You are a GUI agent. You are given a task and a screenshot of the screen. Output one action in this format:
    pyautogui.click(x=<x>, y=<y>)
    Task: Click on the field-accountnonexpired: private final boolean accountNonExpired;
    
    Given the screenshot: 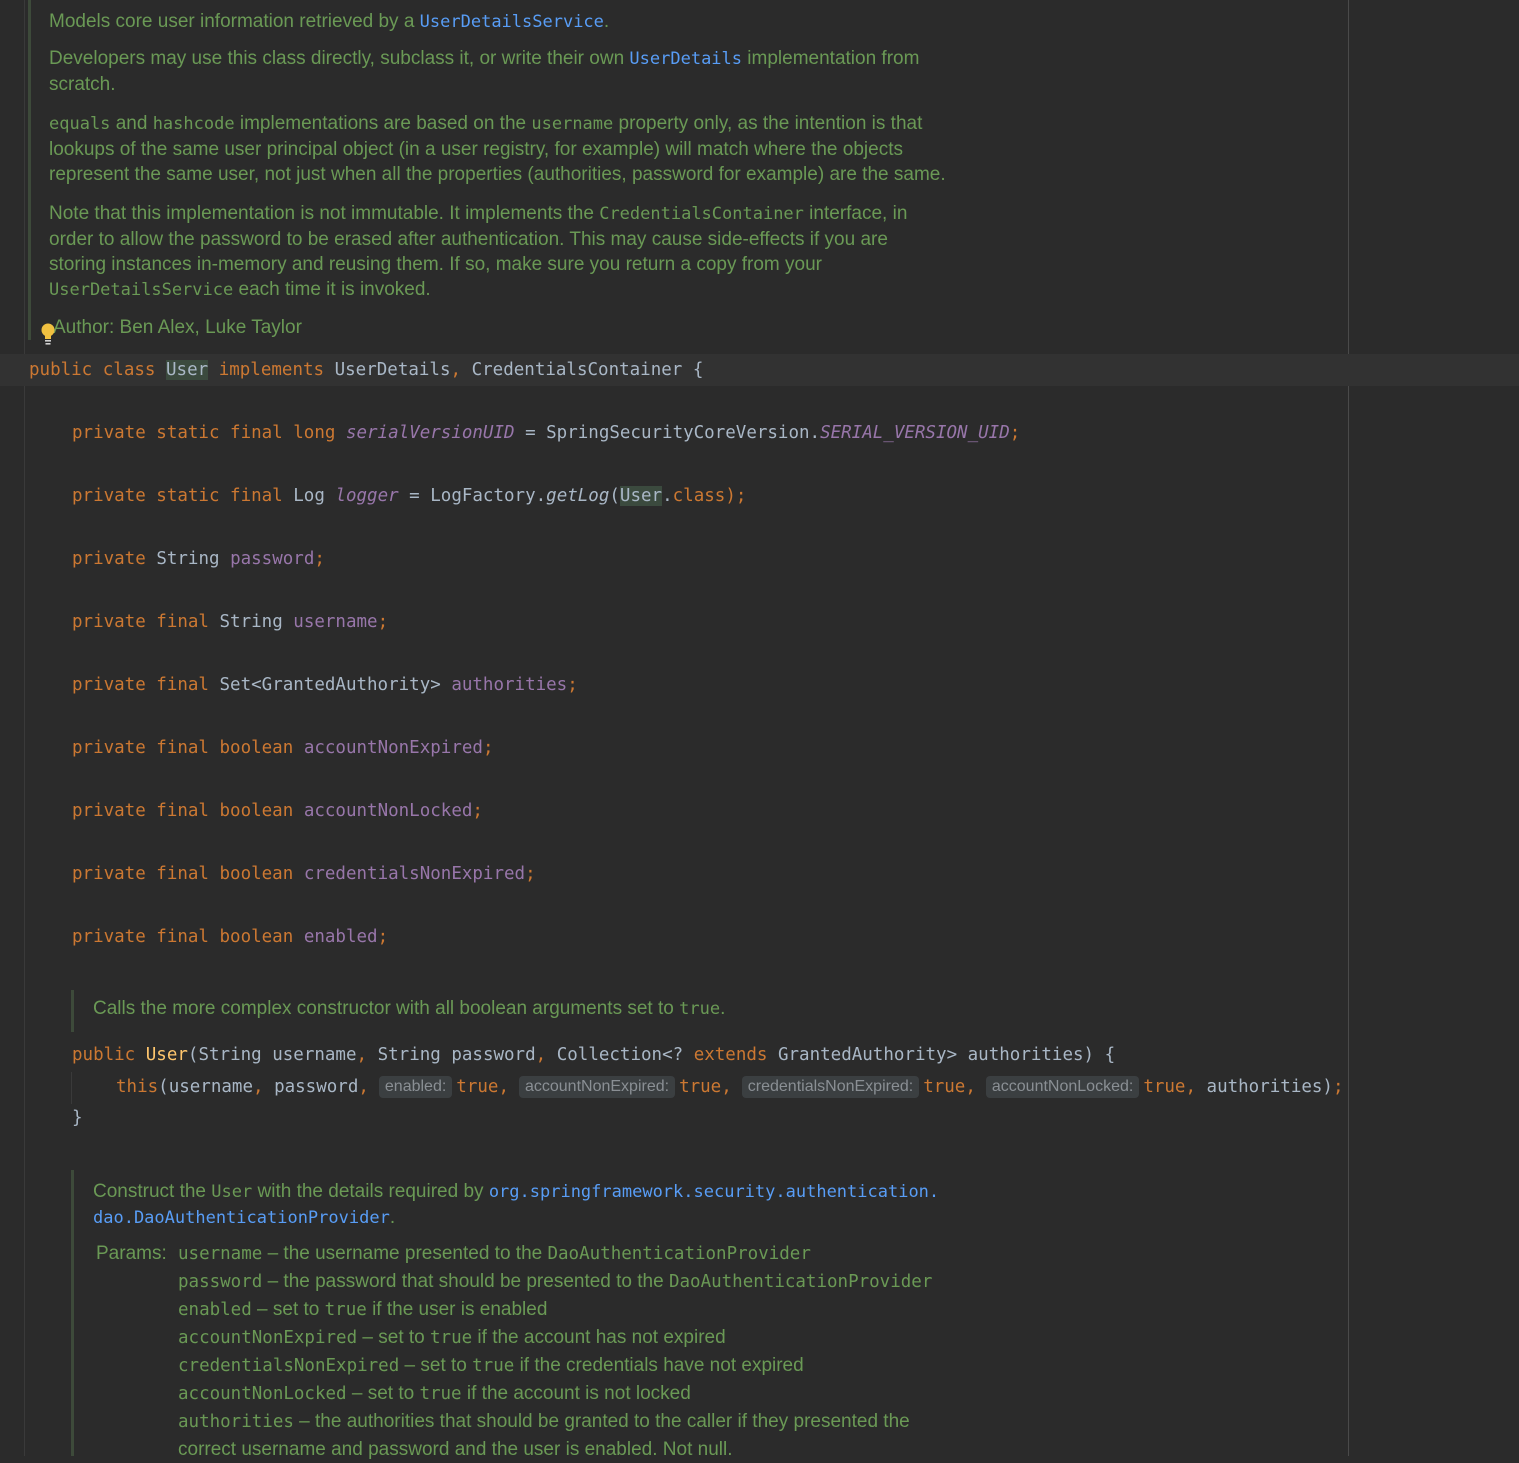 What is the action you would take?
    pyautogui.click(x=282, y=748)
    